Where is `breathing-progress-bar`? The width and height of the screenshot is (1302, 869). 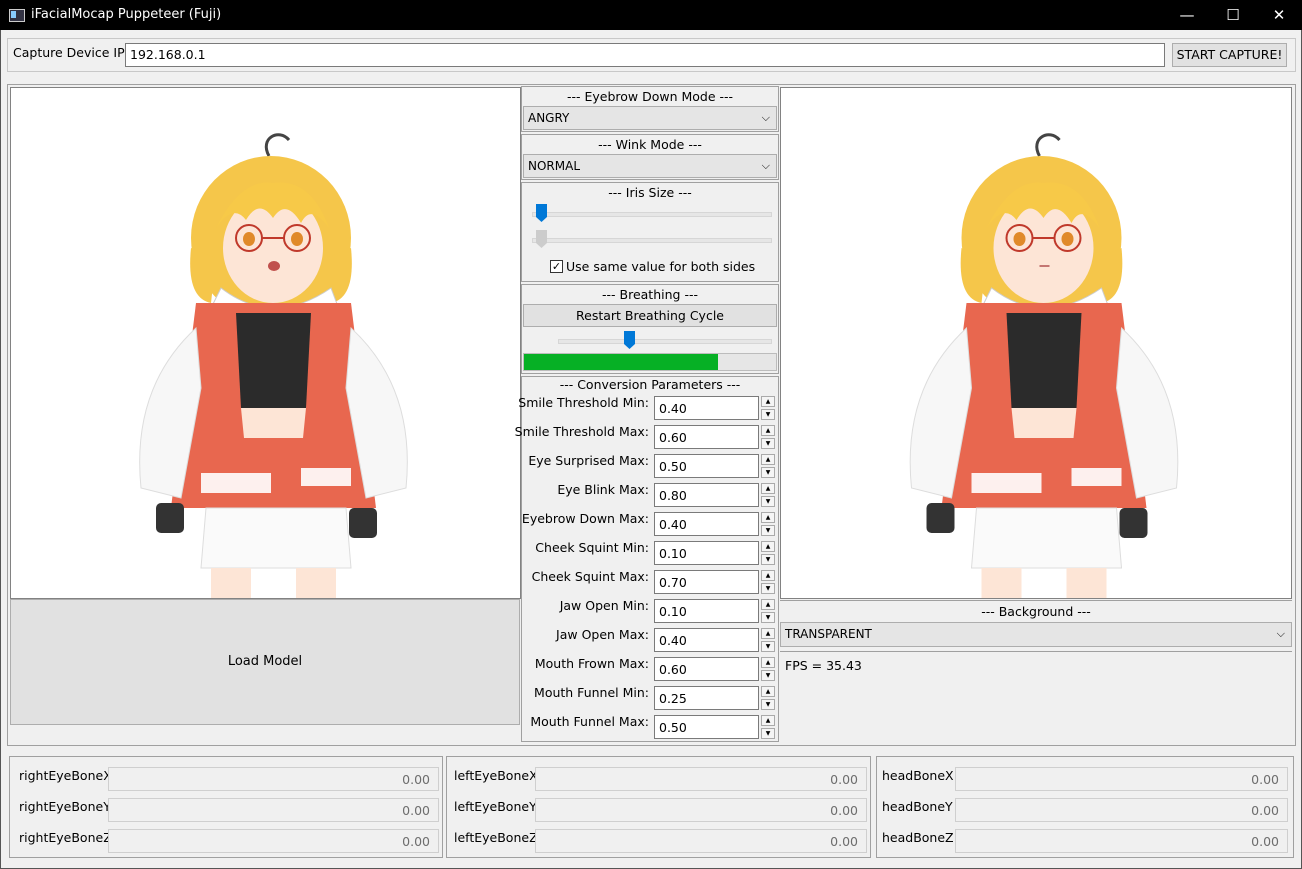 breathing-progress-bar is located at coordinates (650, 362).